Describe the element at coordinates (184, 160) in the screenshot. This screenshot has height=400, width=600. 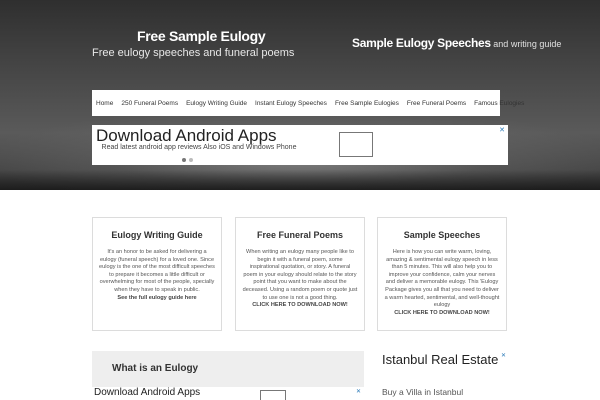
I see `ad-dot-active` at that location.